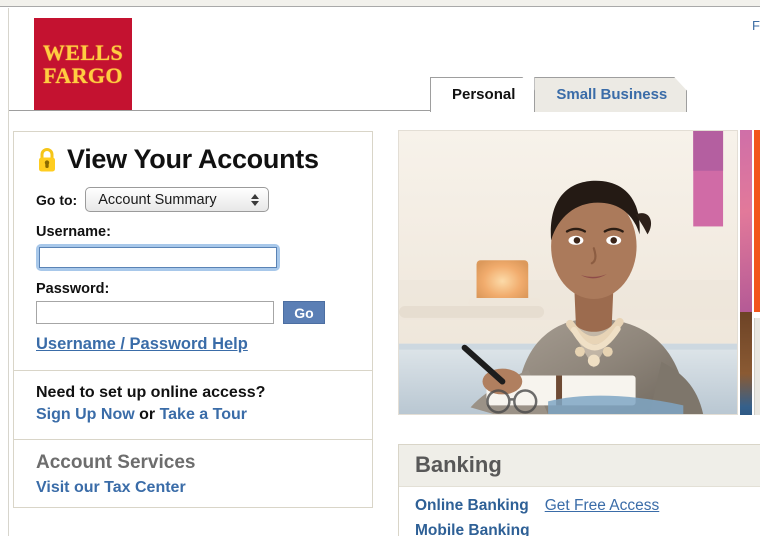  Describe the element at coordinates (579, 529) in the screenshot. I see `banking-row-mobile: Mobile Banking` at that location.